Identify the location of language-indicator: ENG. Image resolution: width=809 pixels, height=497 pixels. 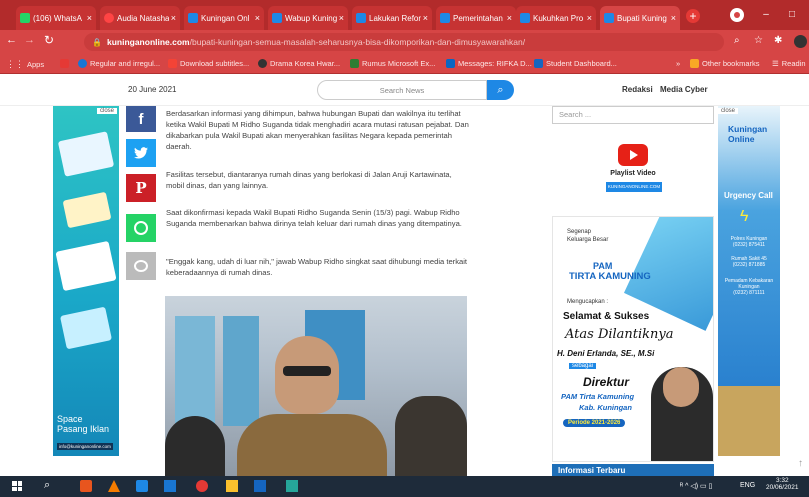
(747, 485).